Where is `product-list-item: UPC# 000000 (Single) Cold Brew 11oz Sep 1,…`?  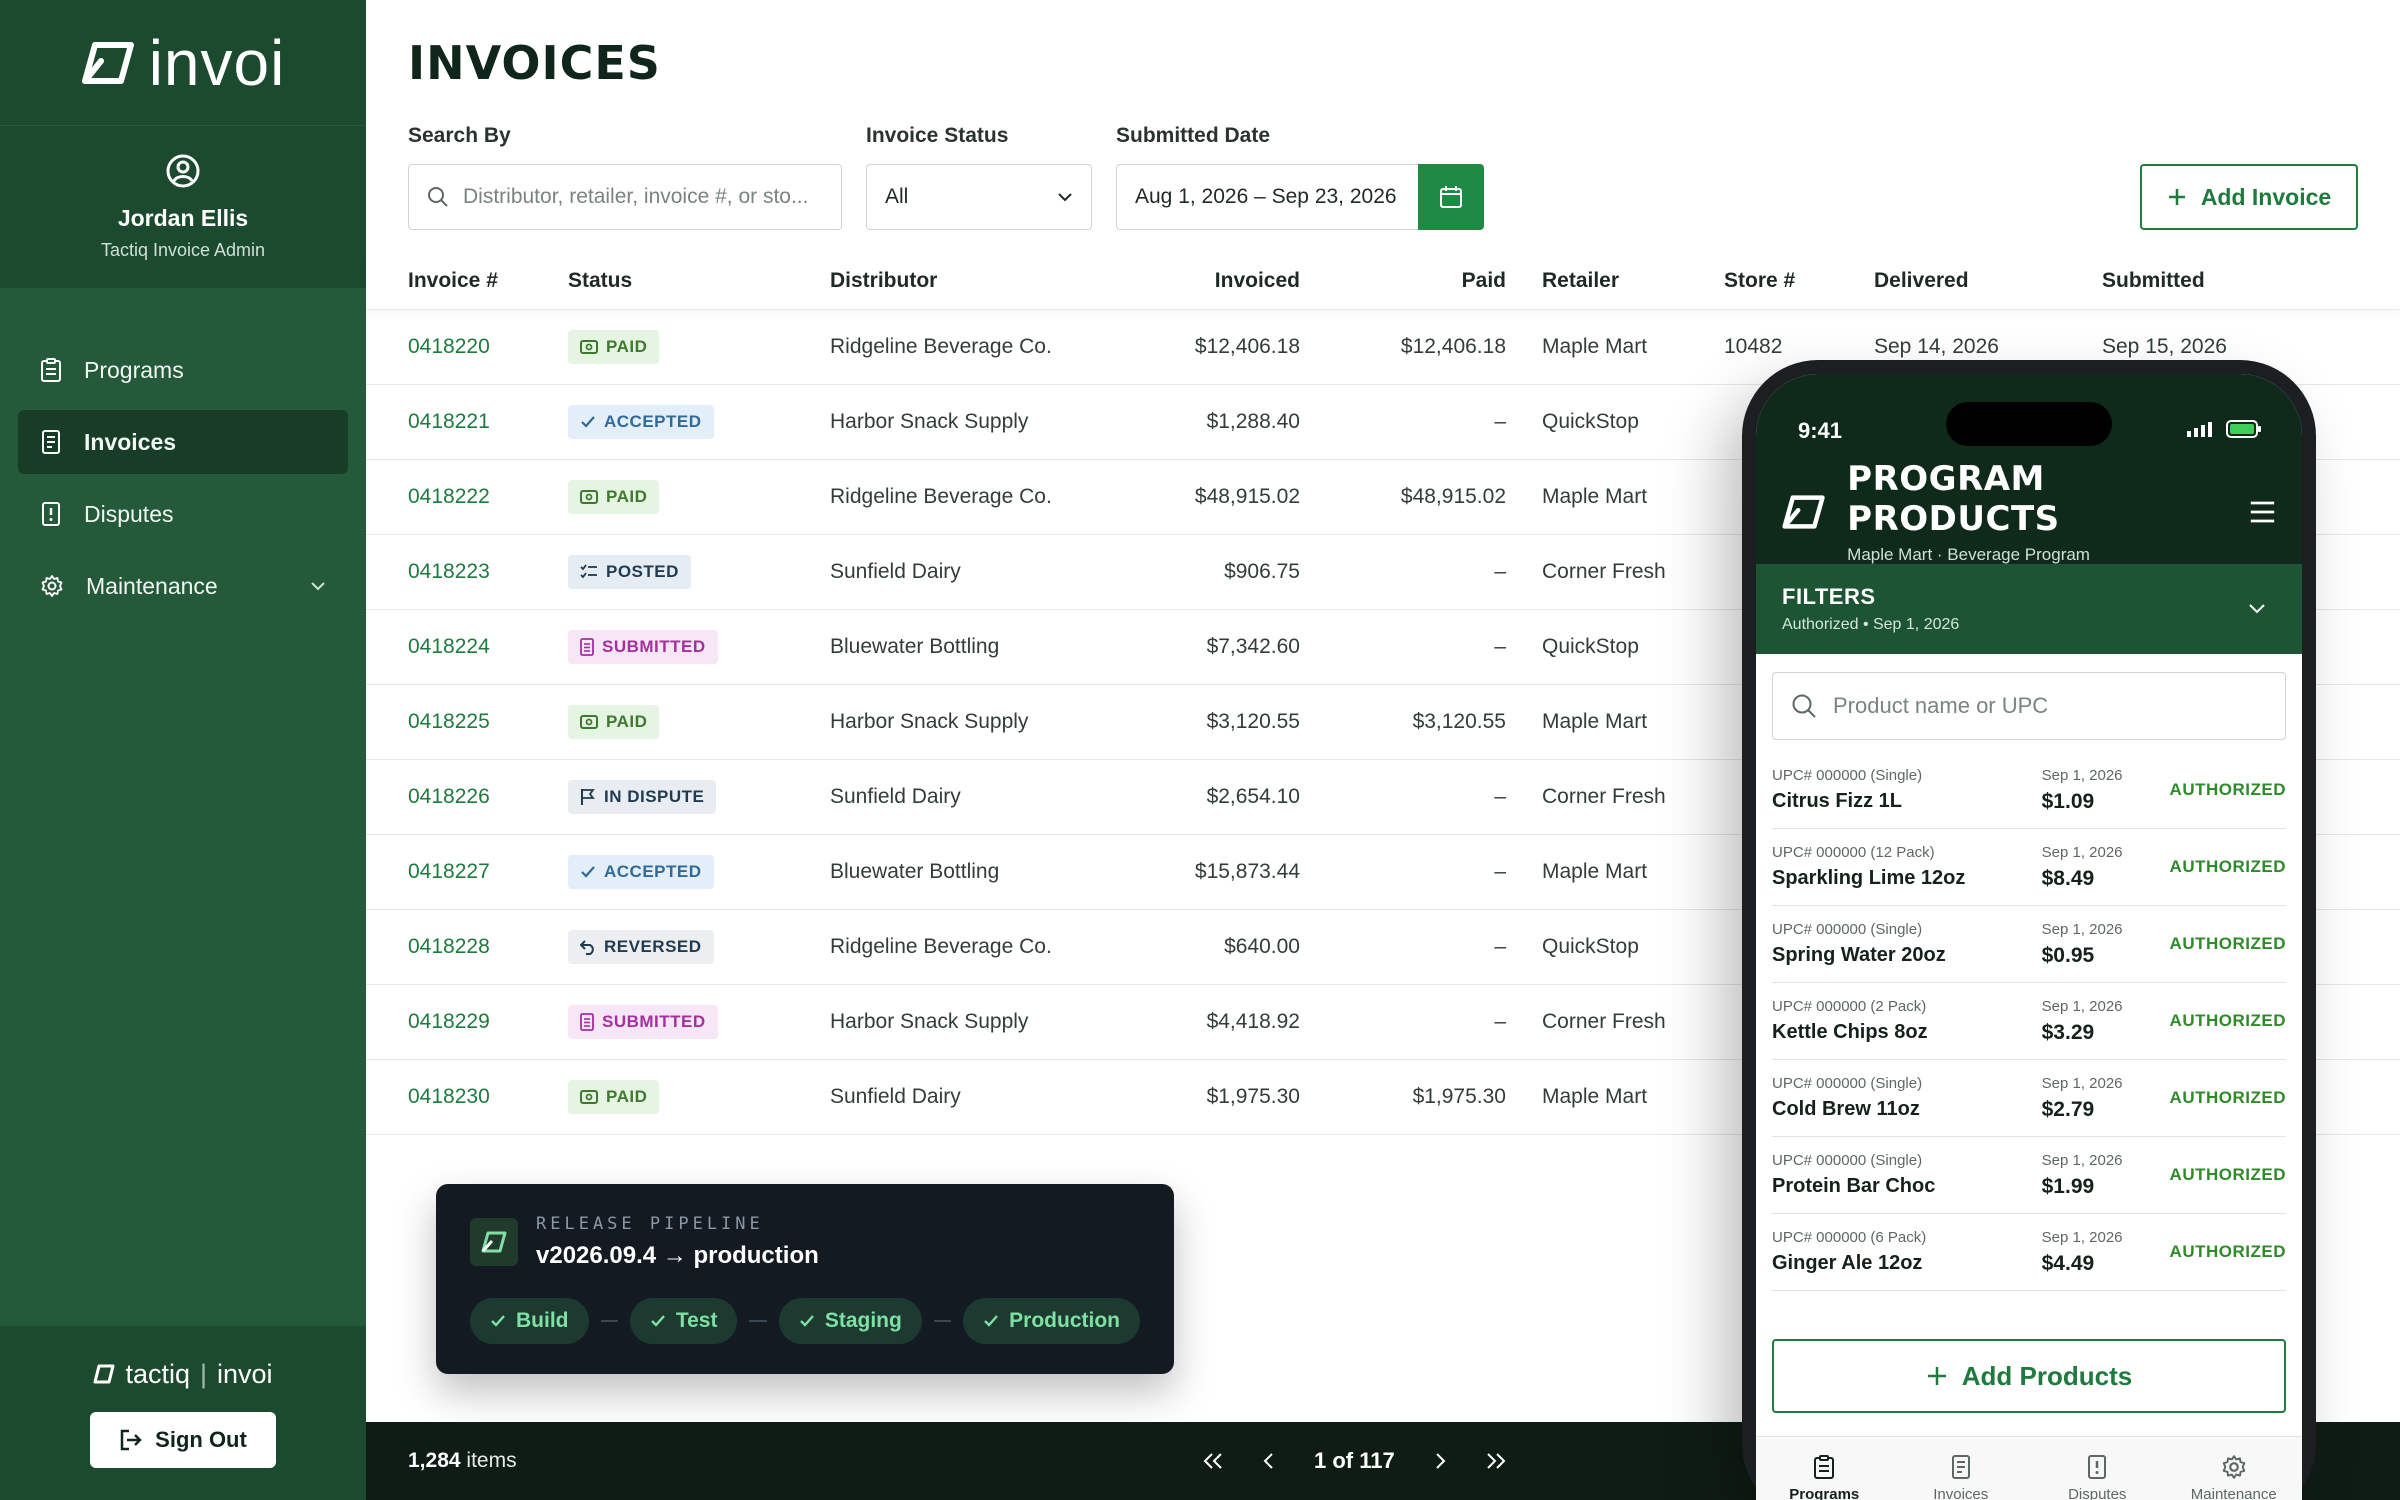
product-list-item: UPC# 000000 (Single) Cold Brew 11oz Sep 1,… is located at coordinates (2029, 1098).